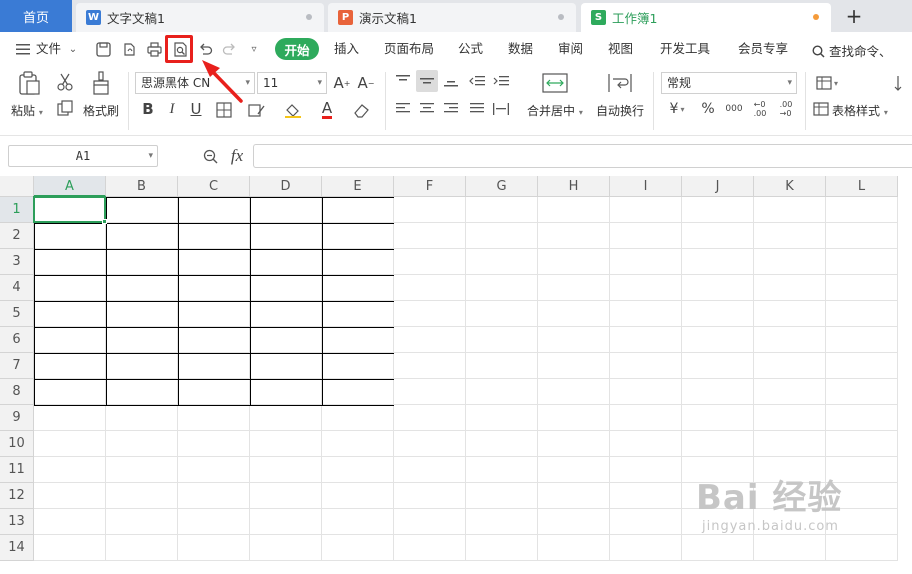 This screenshot has height=574, width=912. I want to click on watermark: Bai 经验 jingyan.baidu.com, so click(769, 502).